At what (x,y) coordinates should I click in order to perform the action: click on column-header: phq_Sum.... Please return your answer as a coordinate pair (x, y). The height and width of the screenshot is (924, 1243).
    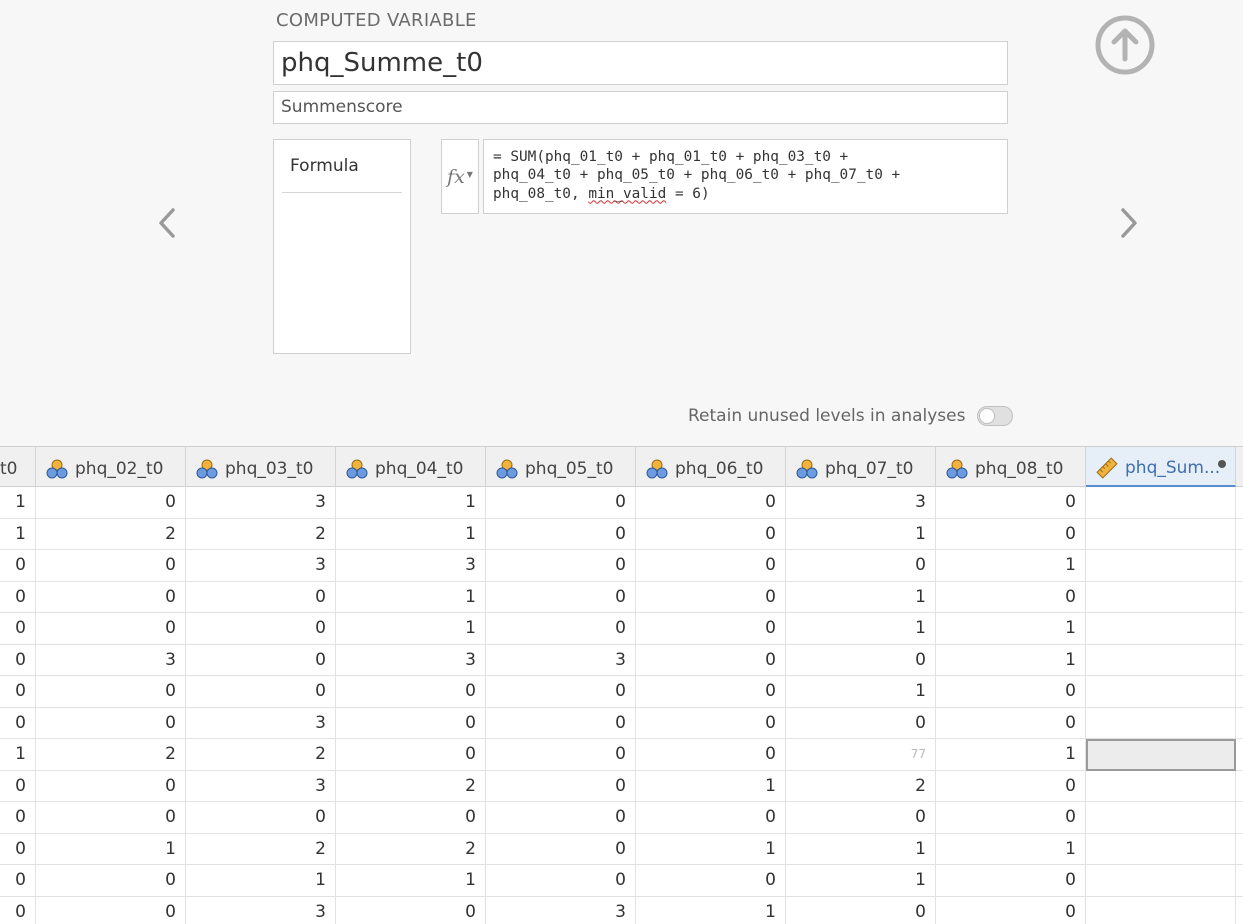
    Looking at the image, I should click on (1161, 467).